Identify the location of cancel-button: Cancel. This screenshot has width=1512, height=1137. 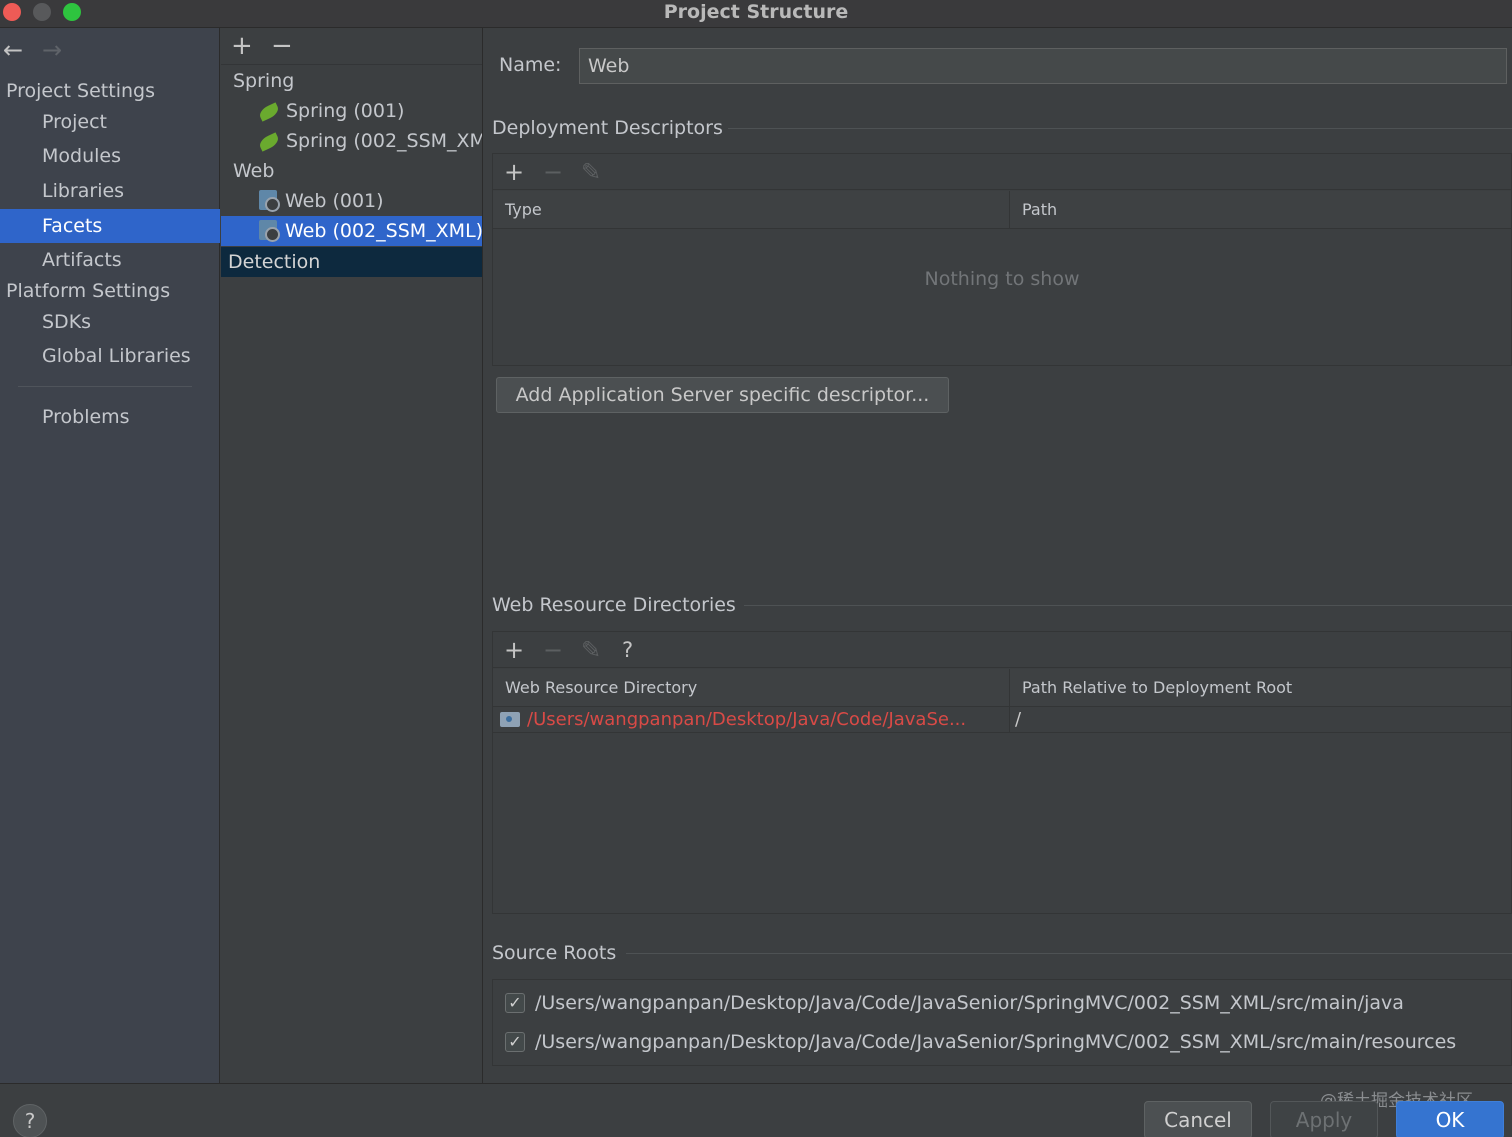
(1198, 1119).